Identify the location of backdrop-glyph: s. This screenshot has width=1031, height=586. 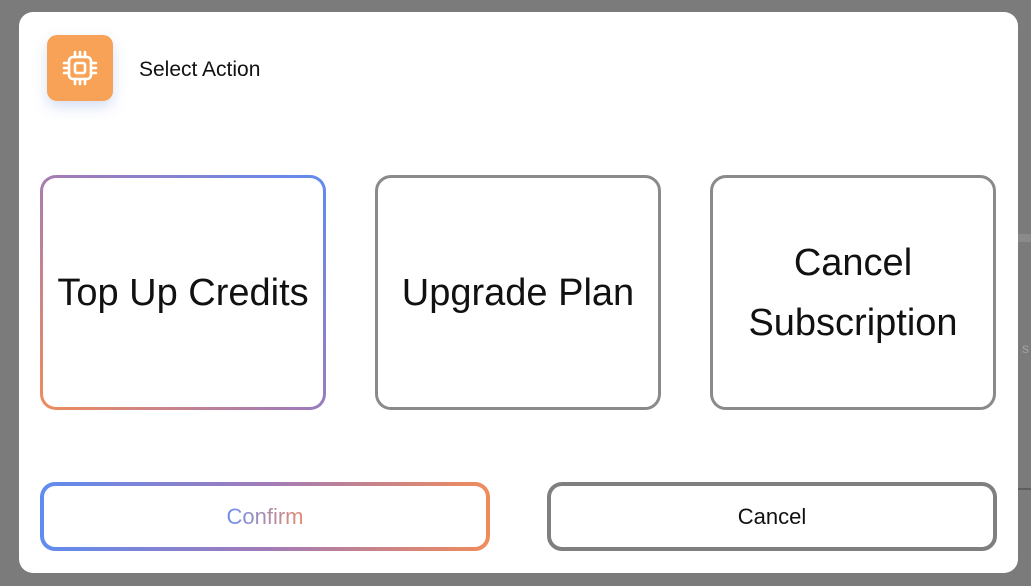
(1025, 348).